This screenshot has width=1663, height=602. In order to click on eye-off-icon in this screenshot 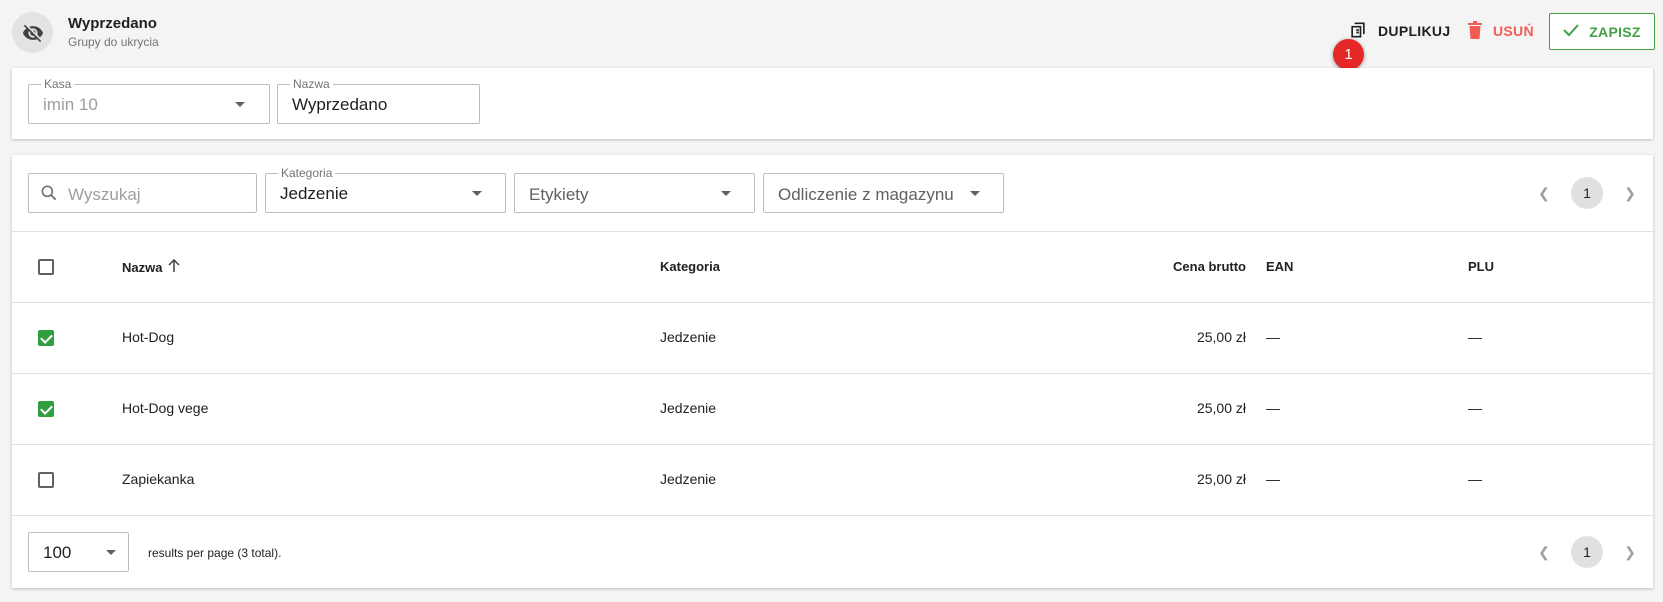, I will do `click(32, 32)`.